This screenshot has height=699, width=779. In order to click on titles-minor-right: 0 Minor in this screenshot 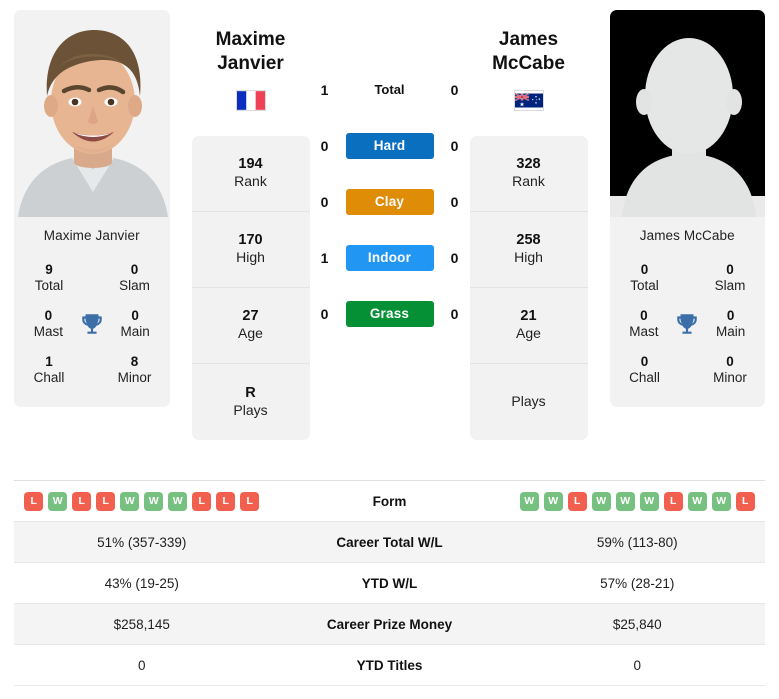, I will do `click(730, 370)`.